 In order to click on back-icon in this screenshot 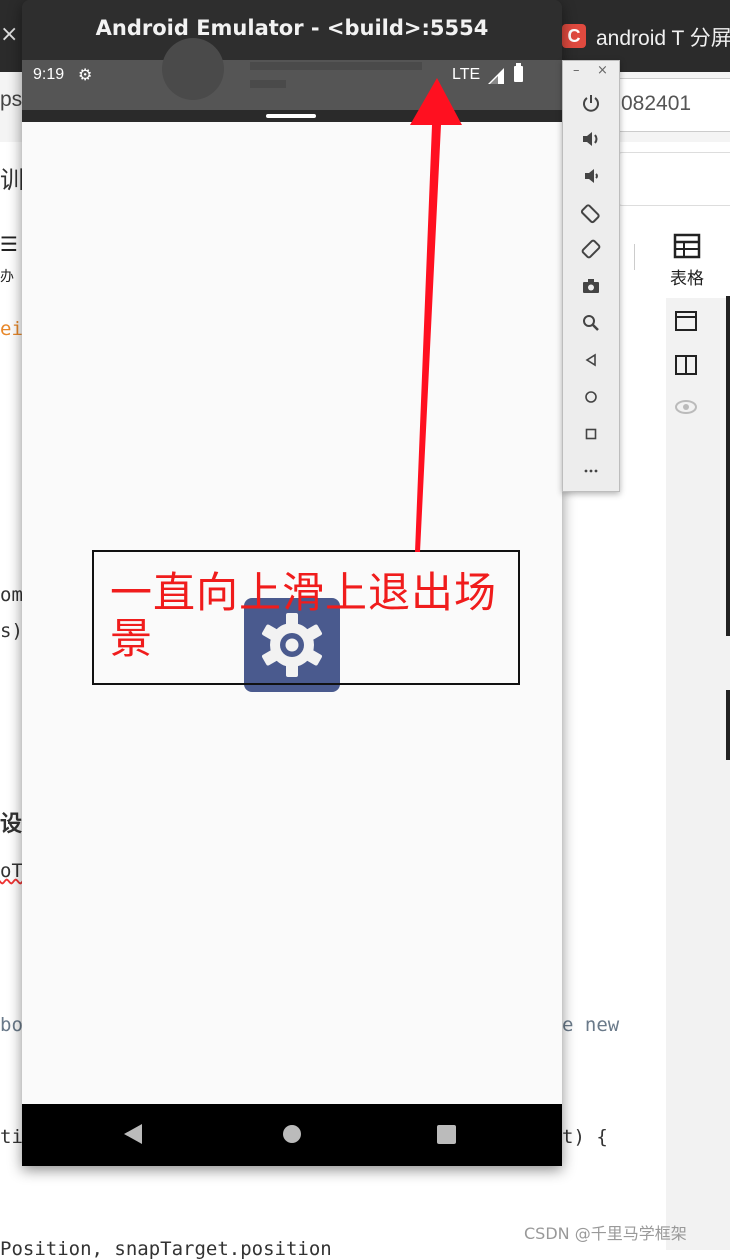, I will do `click(590, 360)`.